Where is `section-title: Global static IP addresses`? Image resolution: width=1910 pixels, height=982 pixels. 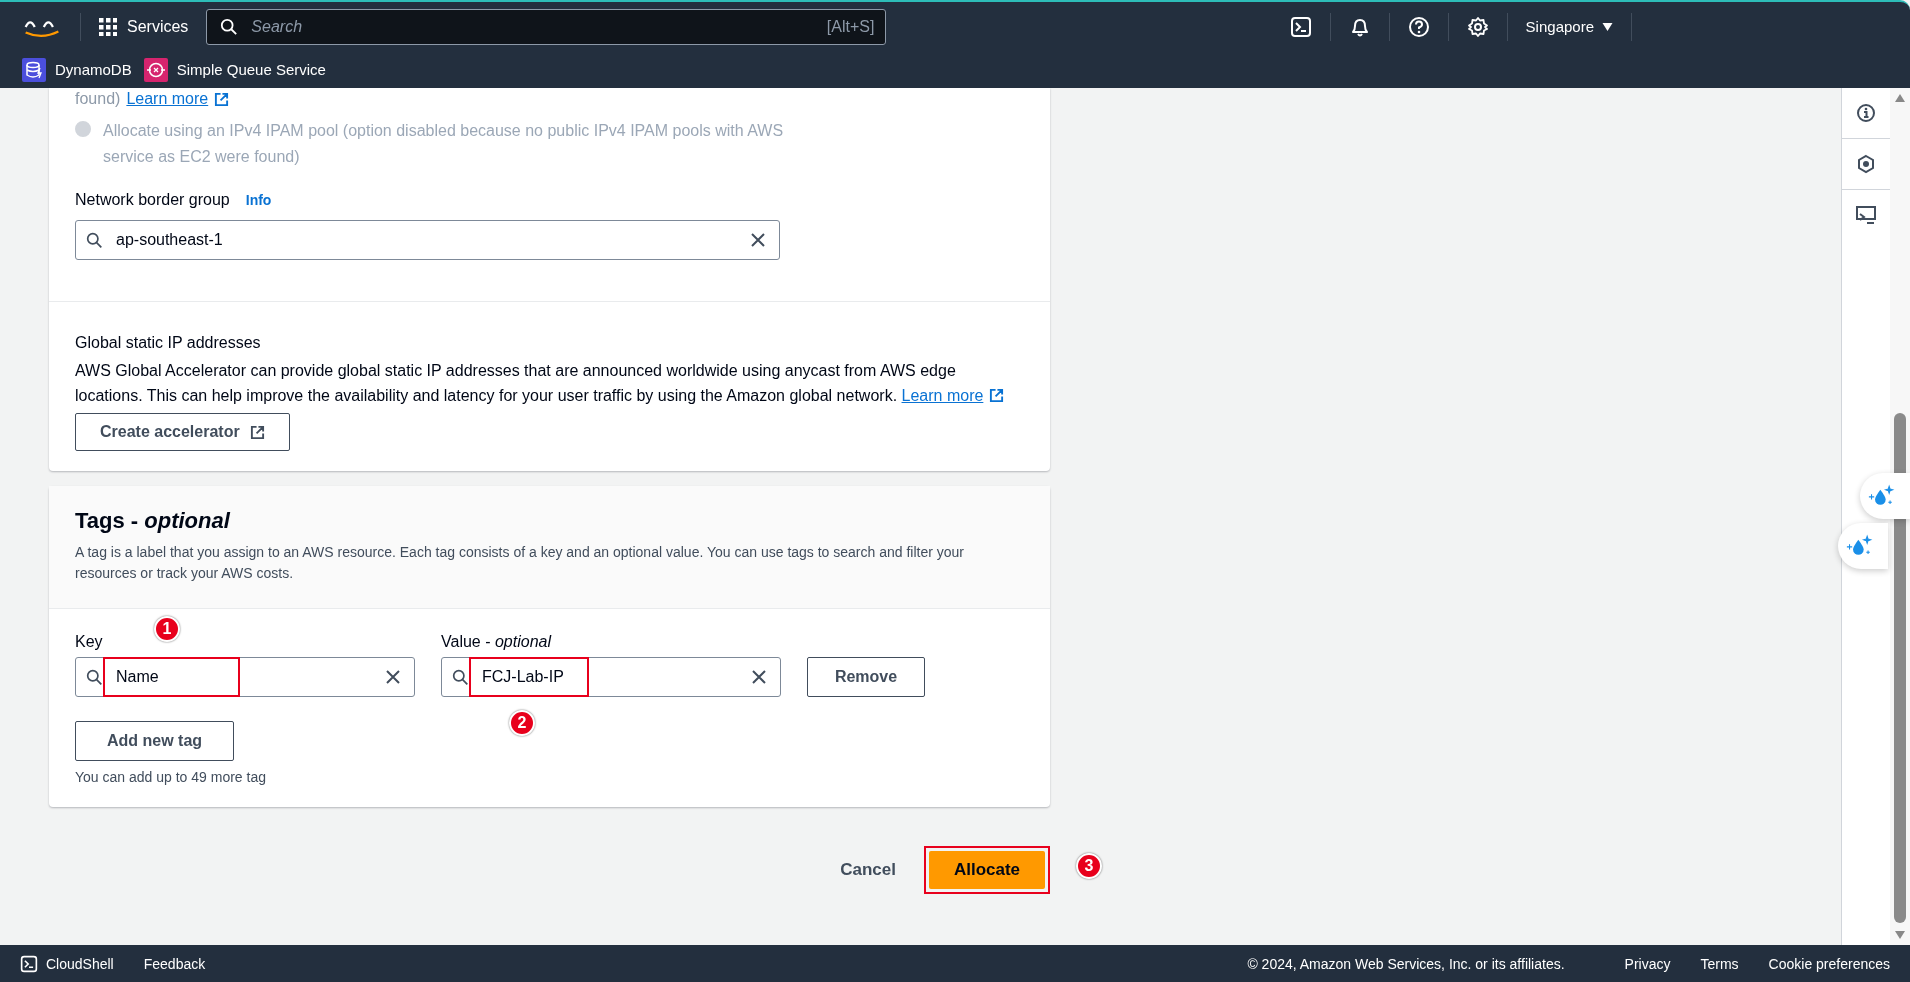 section-title: Global static IP addresses is located at coordinates (168, 343).